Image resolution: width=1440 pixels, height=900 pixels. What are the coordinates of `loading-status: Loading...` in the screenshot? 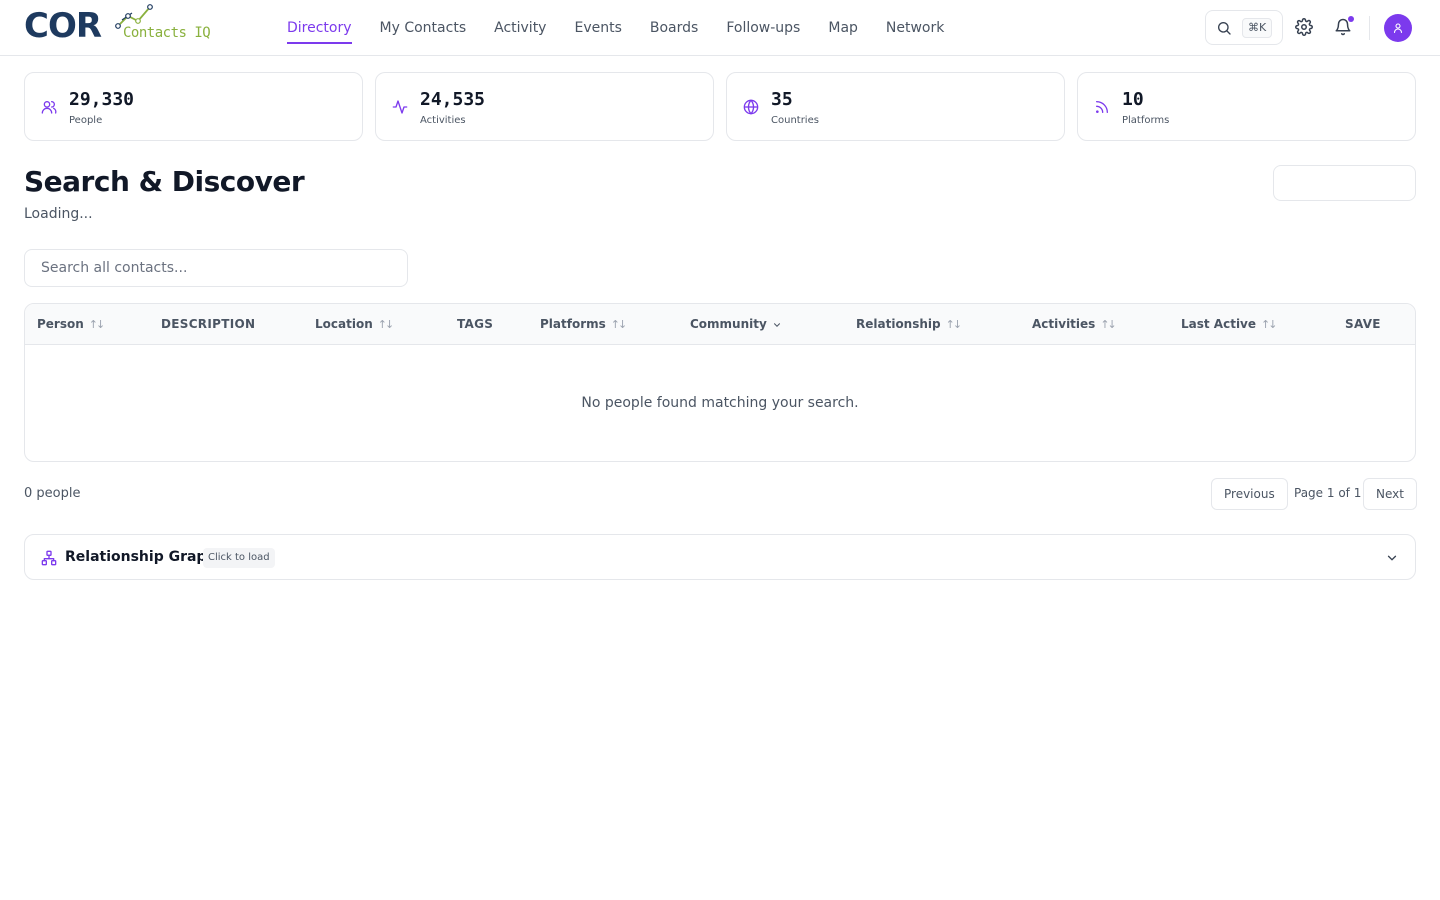 It's located at (58, 214).